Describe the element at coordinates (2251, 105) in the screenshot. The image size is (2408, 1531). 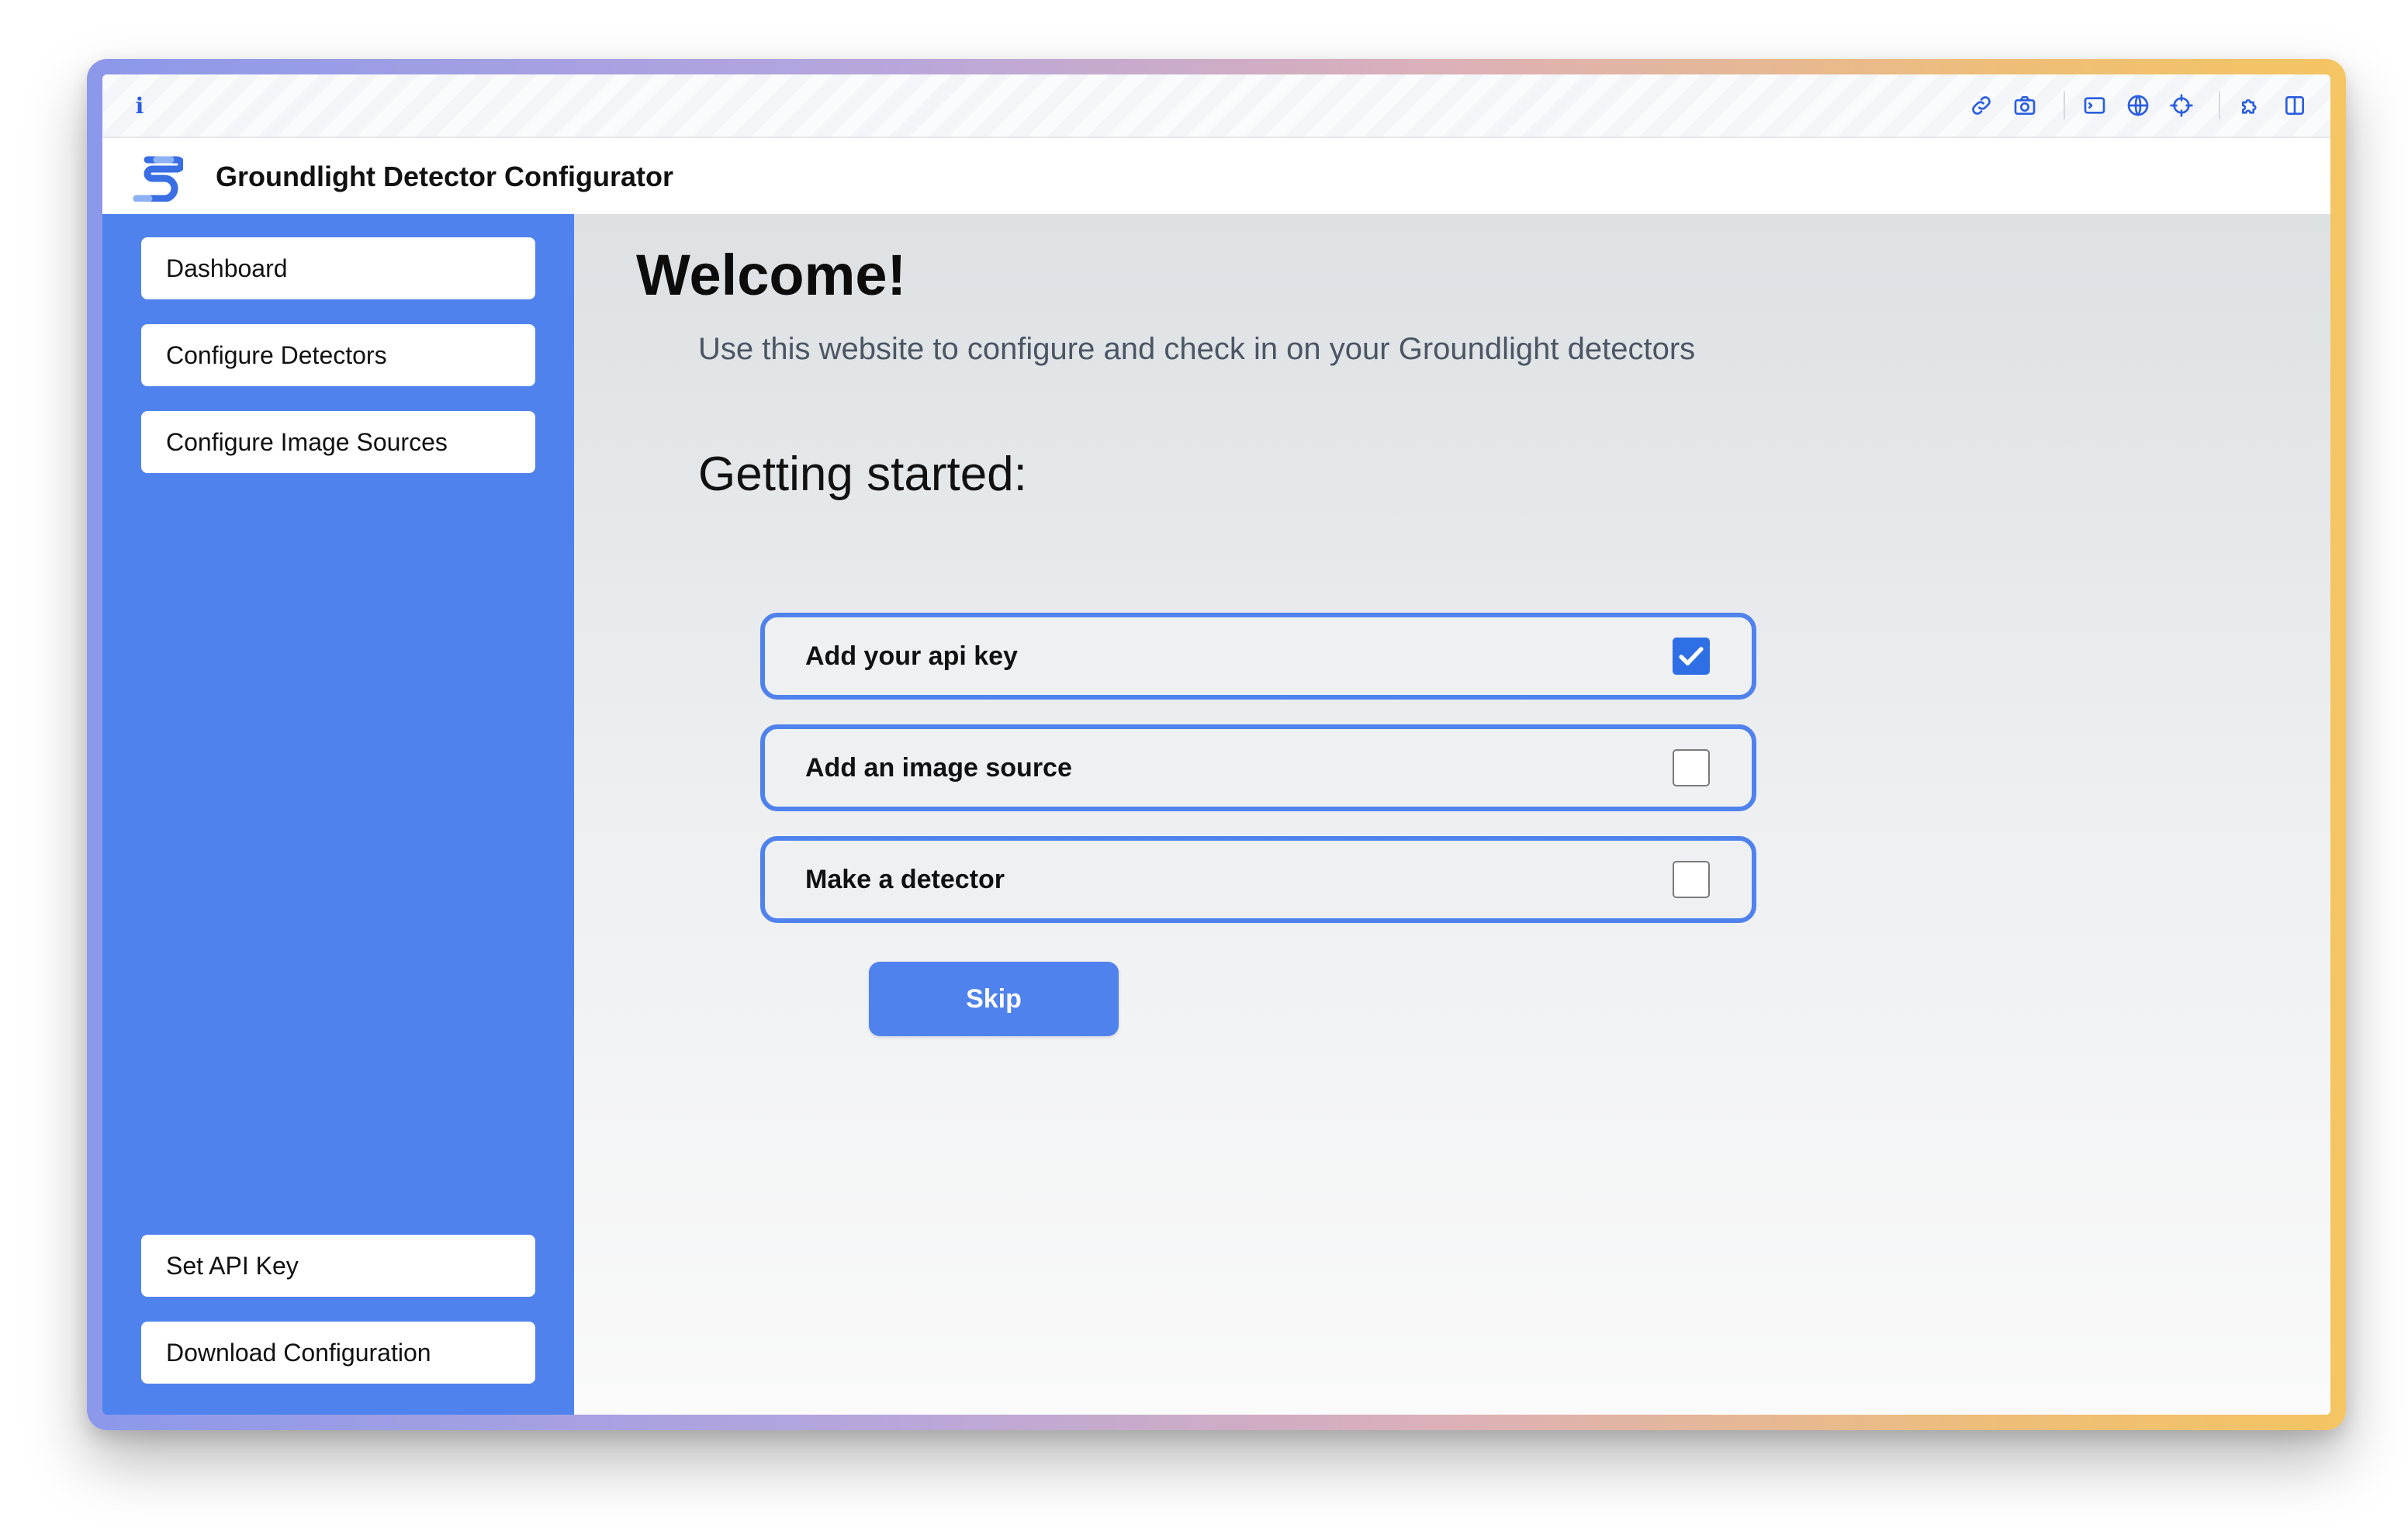
I see `puzzle-icon` at that location.